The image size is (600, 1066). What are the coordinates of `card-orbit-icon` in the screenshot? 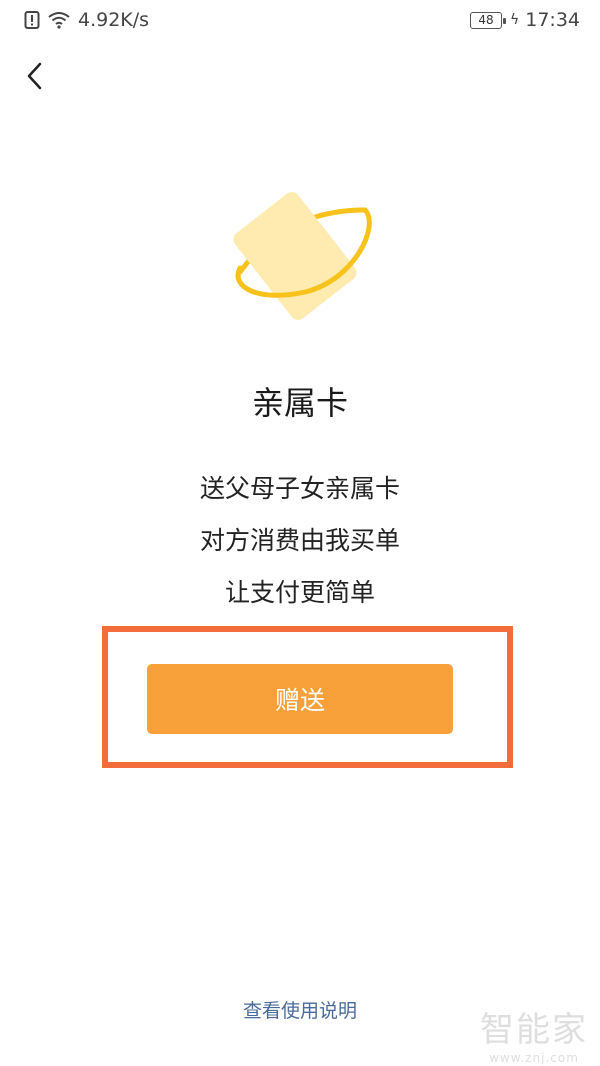 It's located at (302, 256).